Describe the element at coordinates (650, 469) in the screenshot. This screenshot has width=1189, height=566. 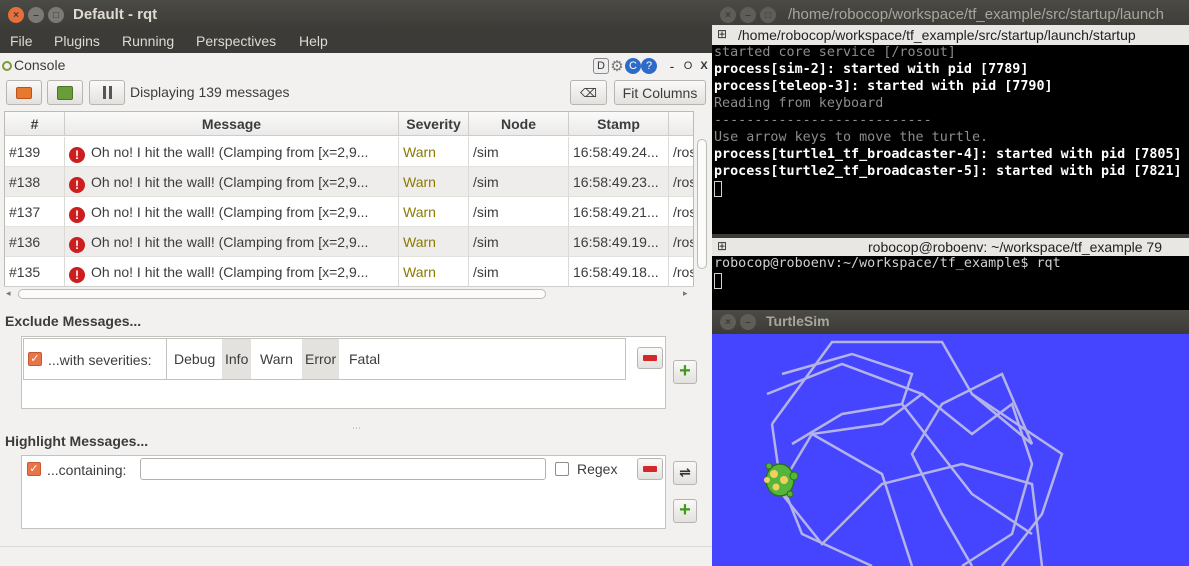
I see `remove-highlight-filter-button` at that location.